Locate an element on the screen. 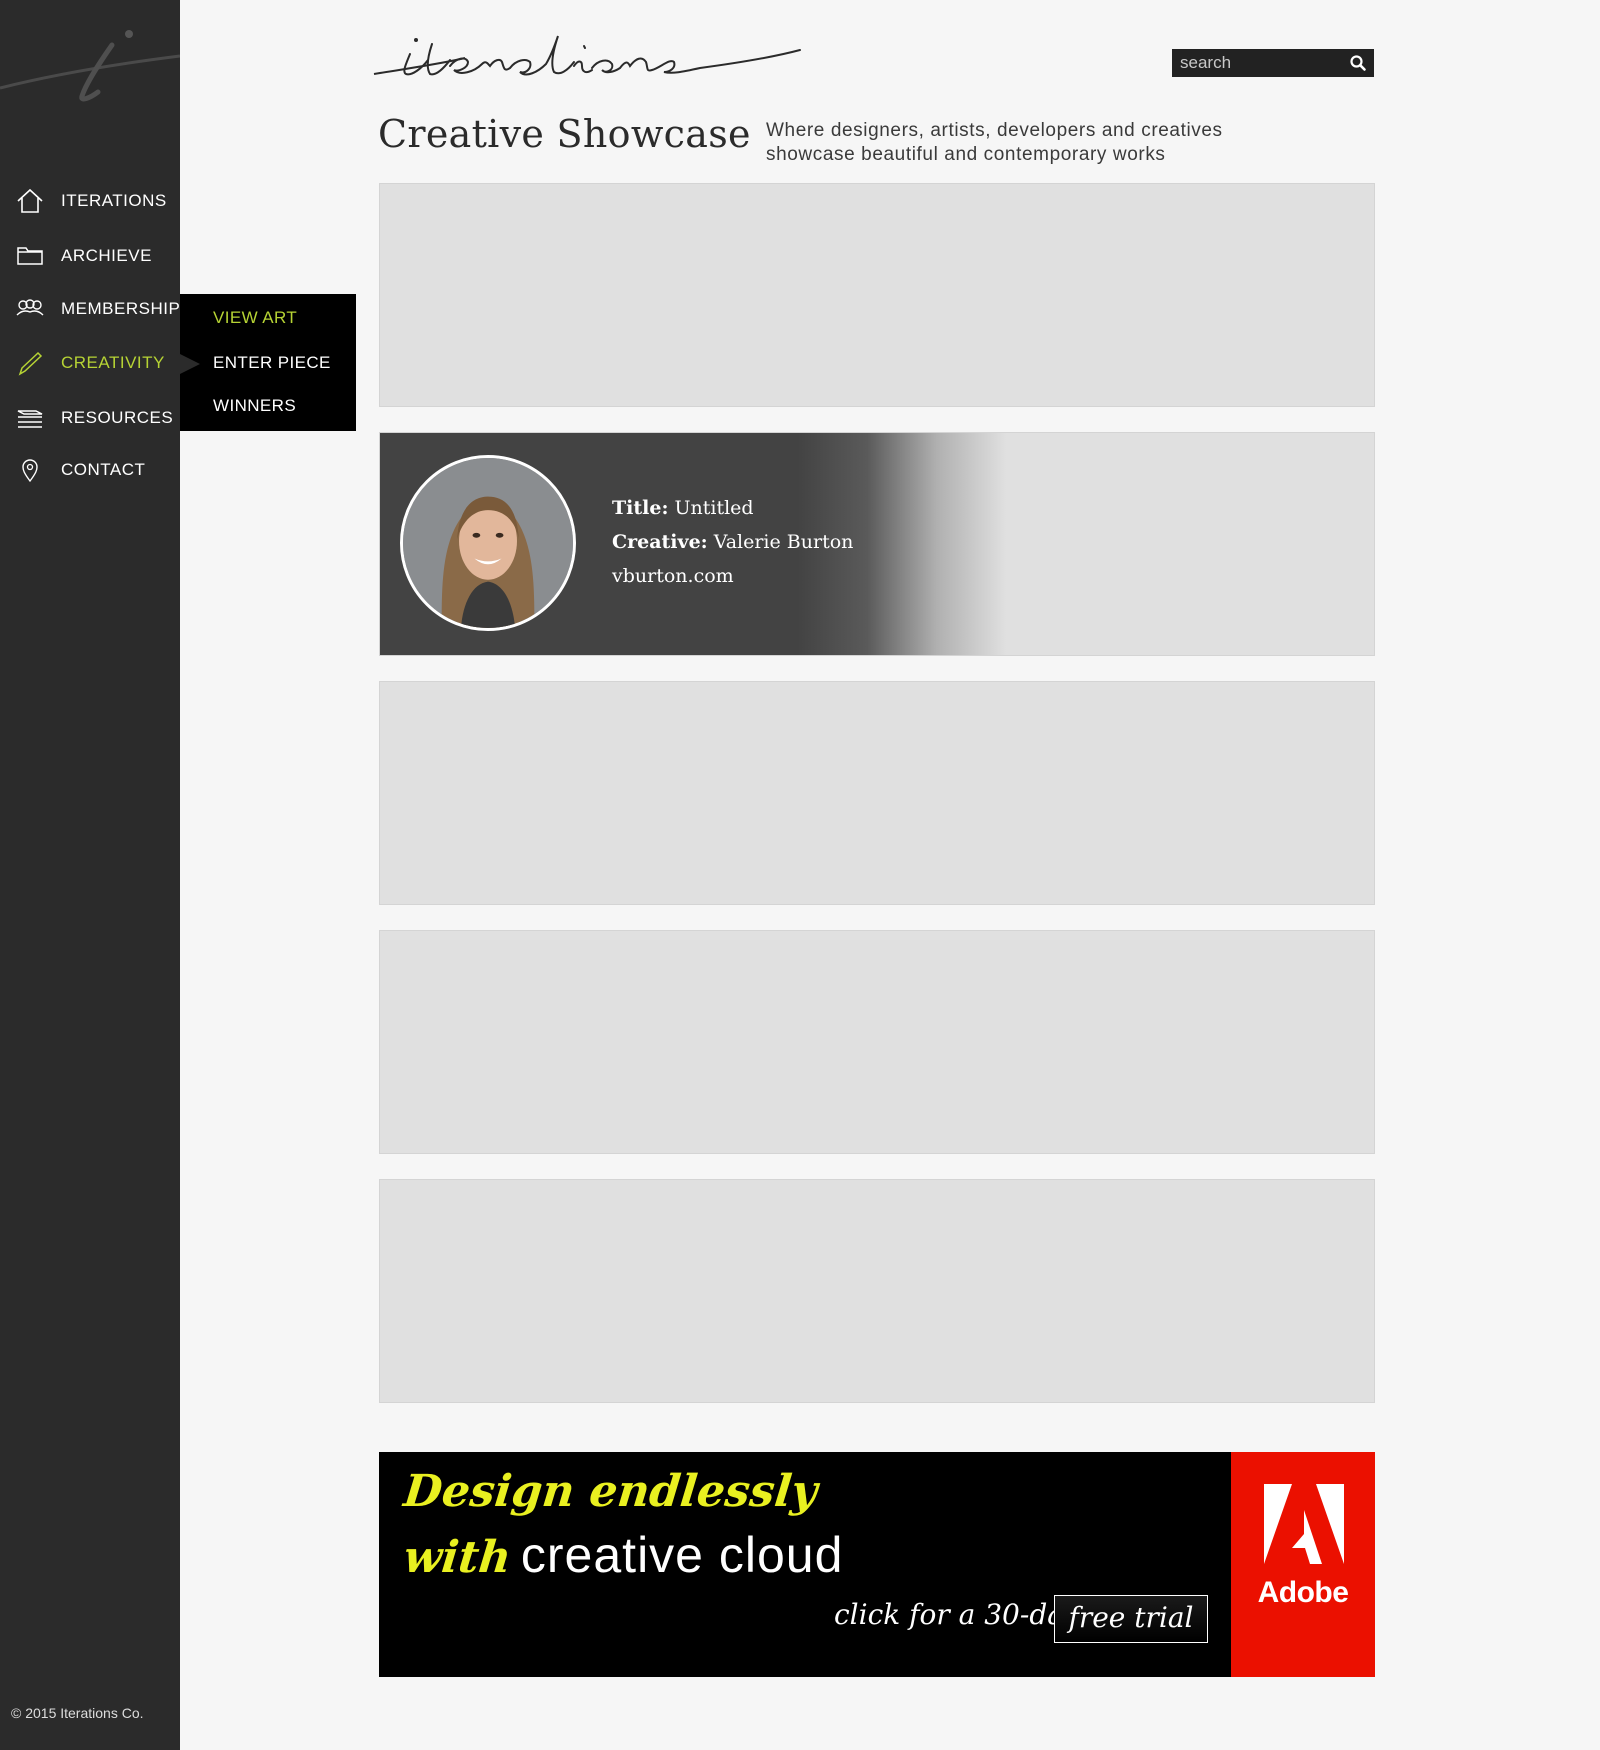 The height and width of the screenshot is (1750, 1600). search-input is located at coordinates (1260, 63).